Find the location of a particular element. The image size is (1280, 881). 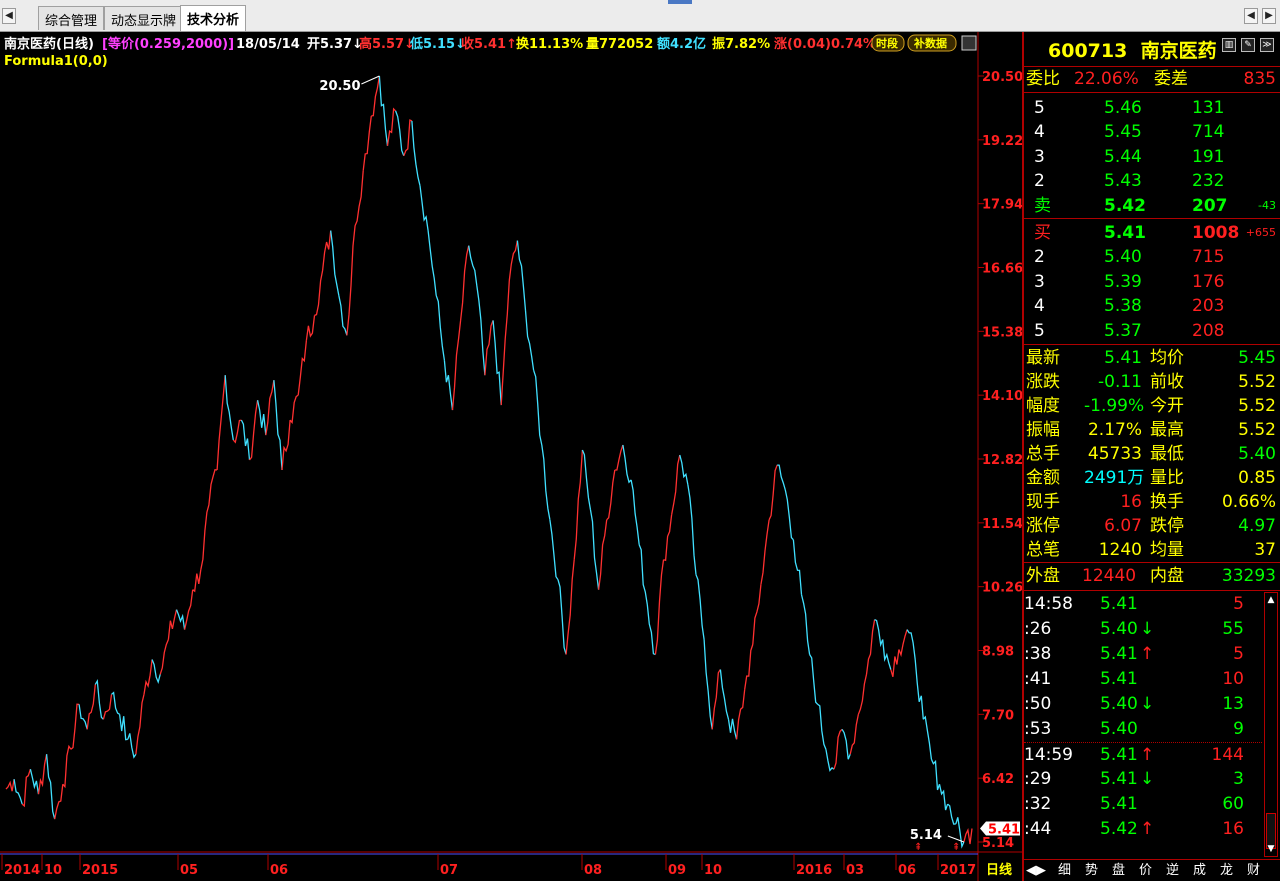

stat-row: 涨跌 -0.11 前收 5.52 is located at coordinates (1152, 382).